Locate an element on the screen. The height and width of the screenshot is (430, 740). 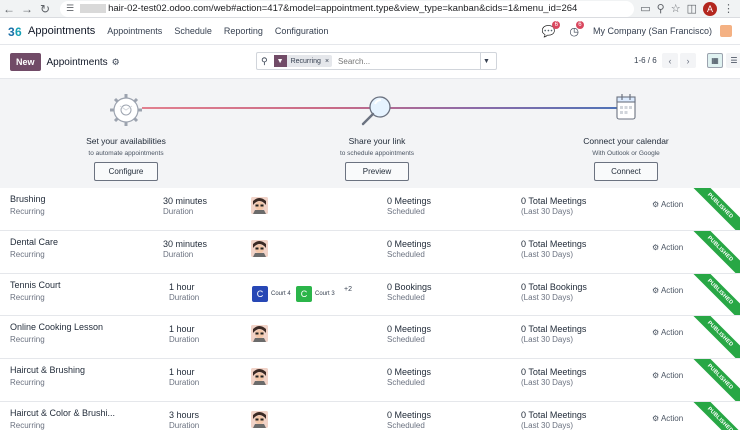
back-icon: ← is located at coordinates (9, 9).